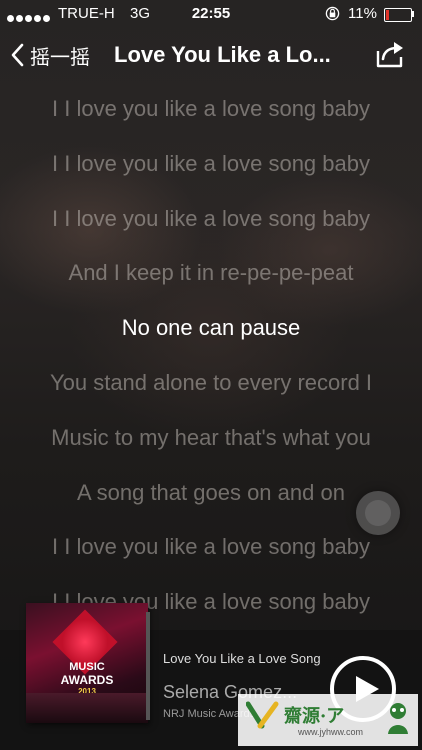 Image resolution: width=422 pixels, height=750 pixels. Describe the element at coordinates (87, 678) in the screenshot. I see `cover-text: MUSIC AWARDS 2013` at that location.